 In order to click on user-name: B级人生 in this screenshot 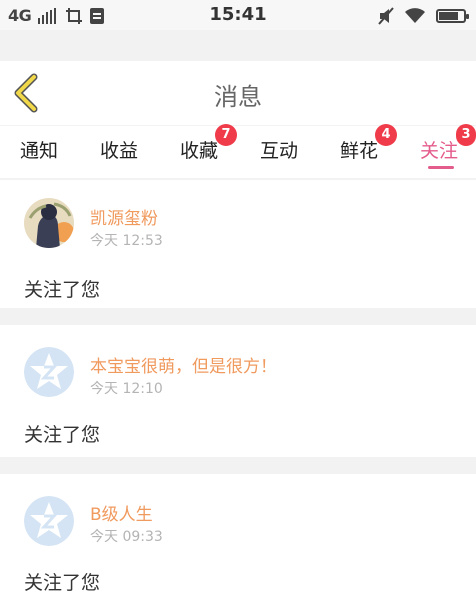, I will do `click(121, 512)`.